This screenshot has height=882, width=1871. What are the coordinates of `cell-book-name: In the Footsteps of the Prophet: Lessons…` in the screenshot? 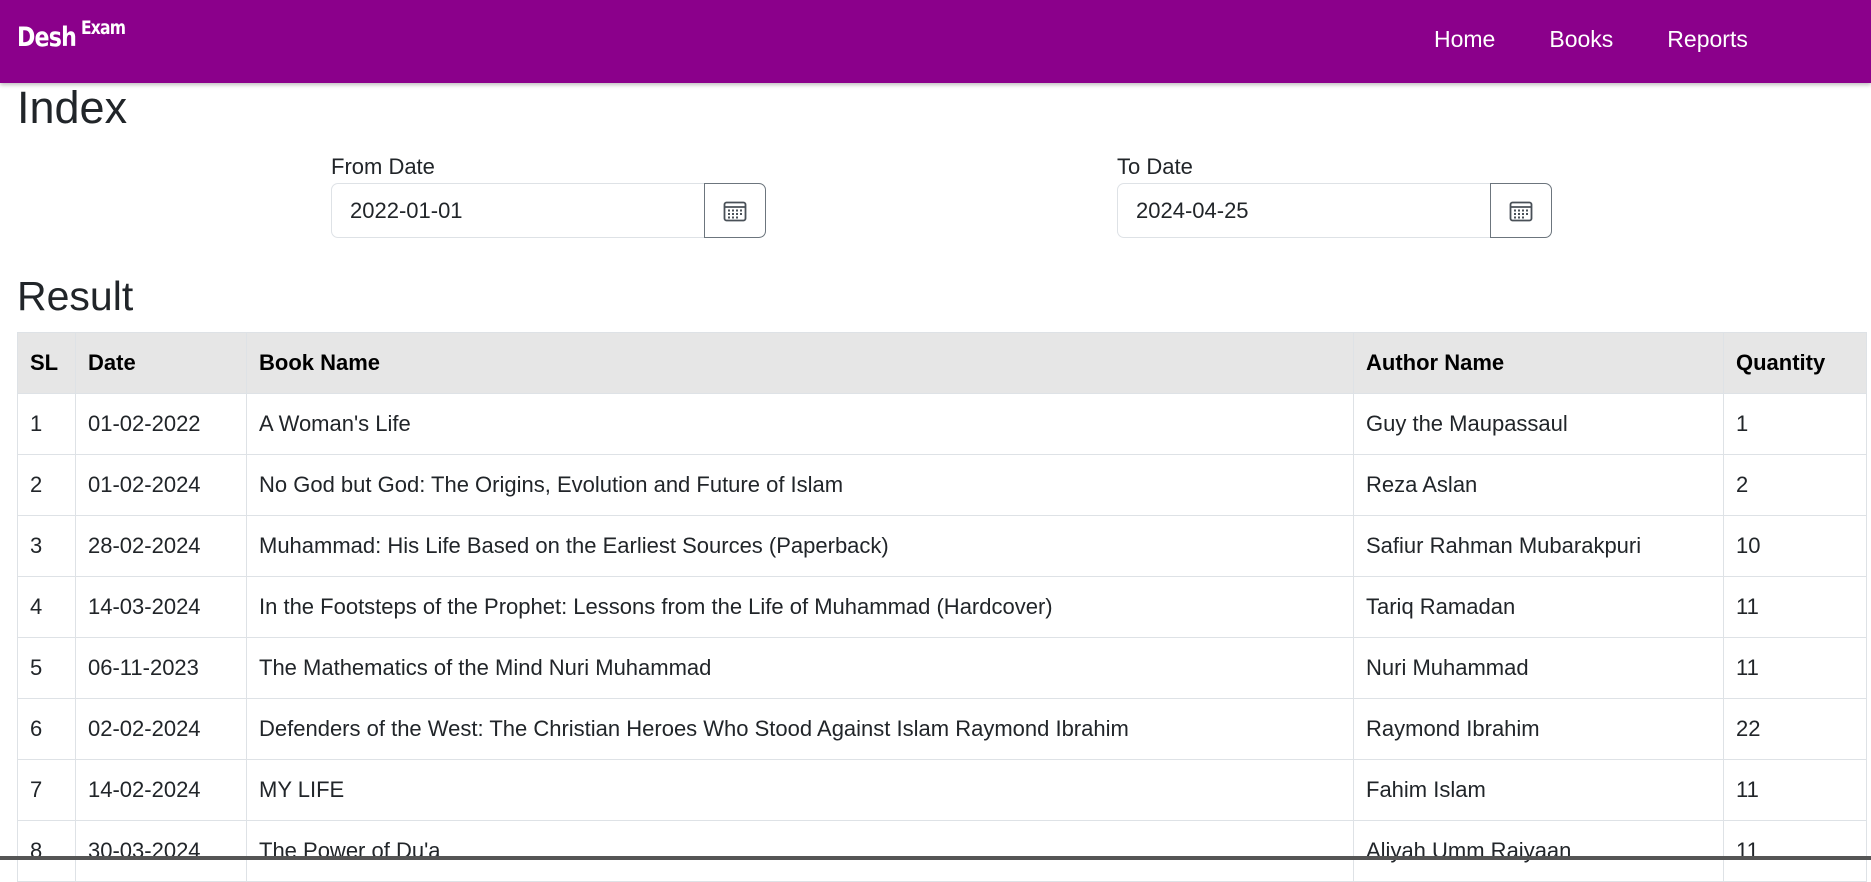 It's located at (800, 607).